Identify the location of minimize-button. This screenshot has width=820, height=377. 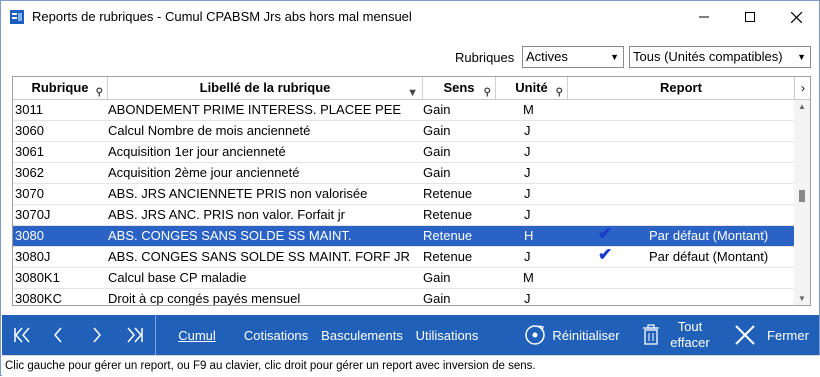
(704, 17).